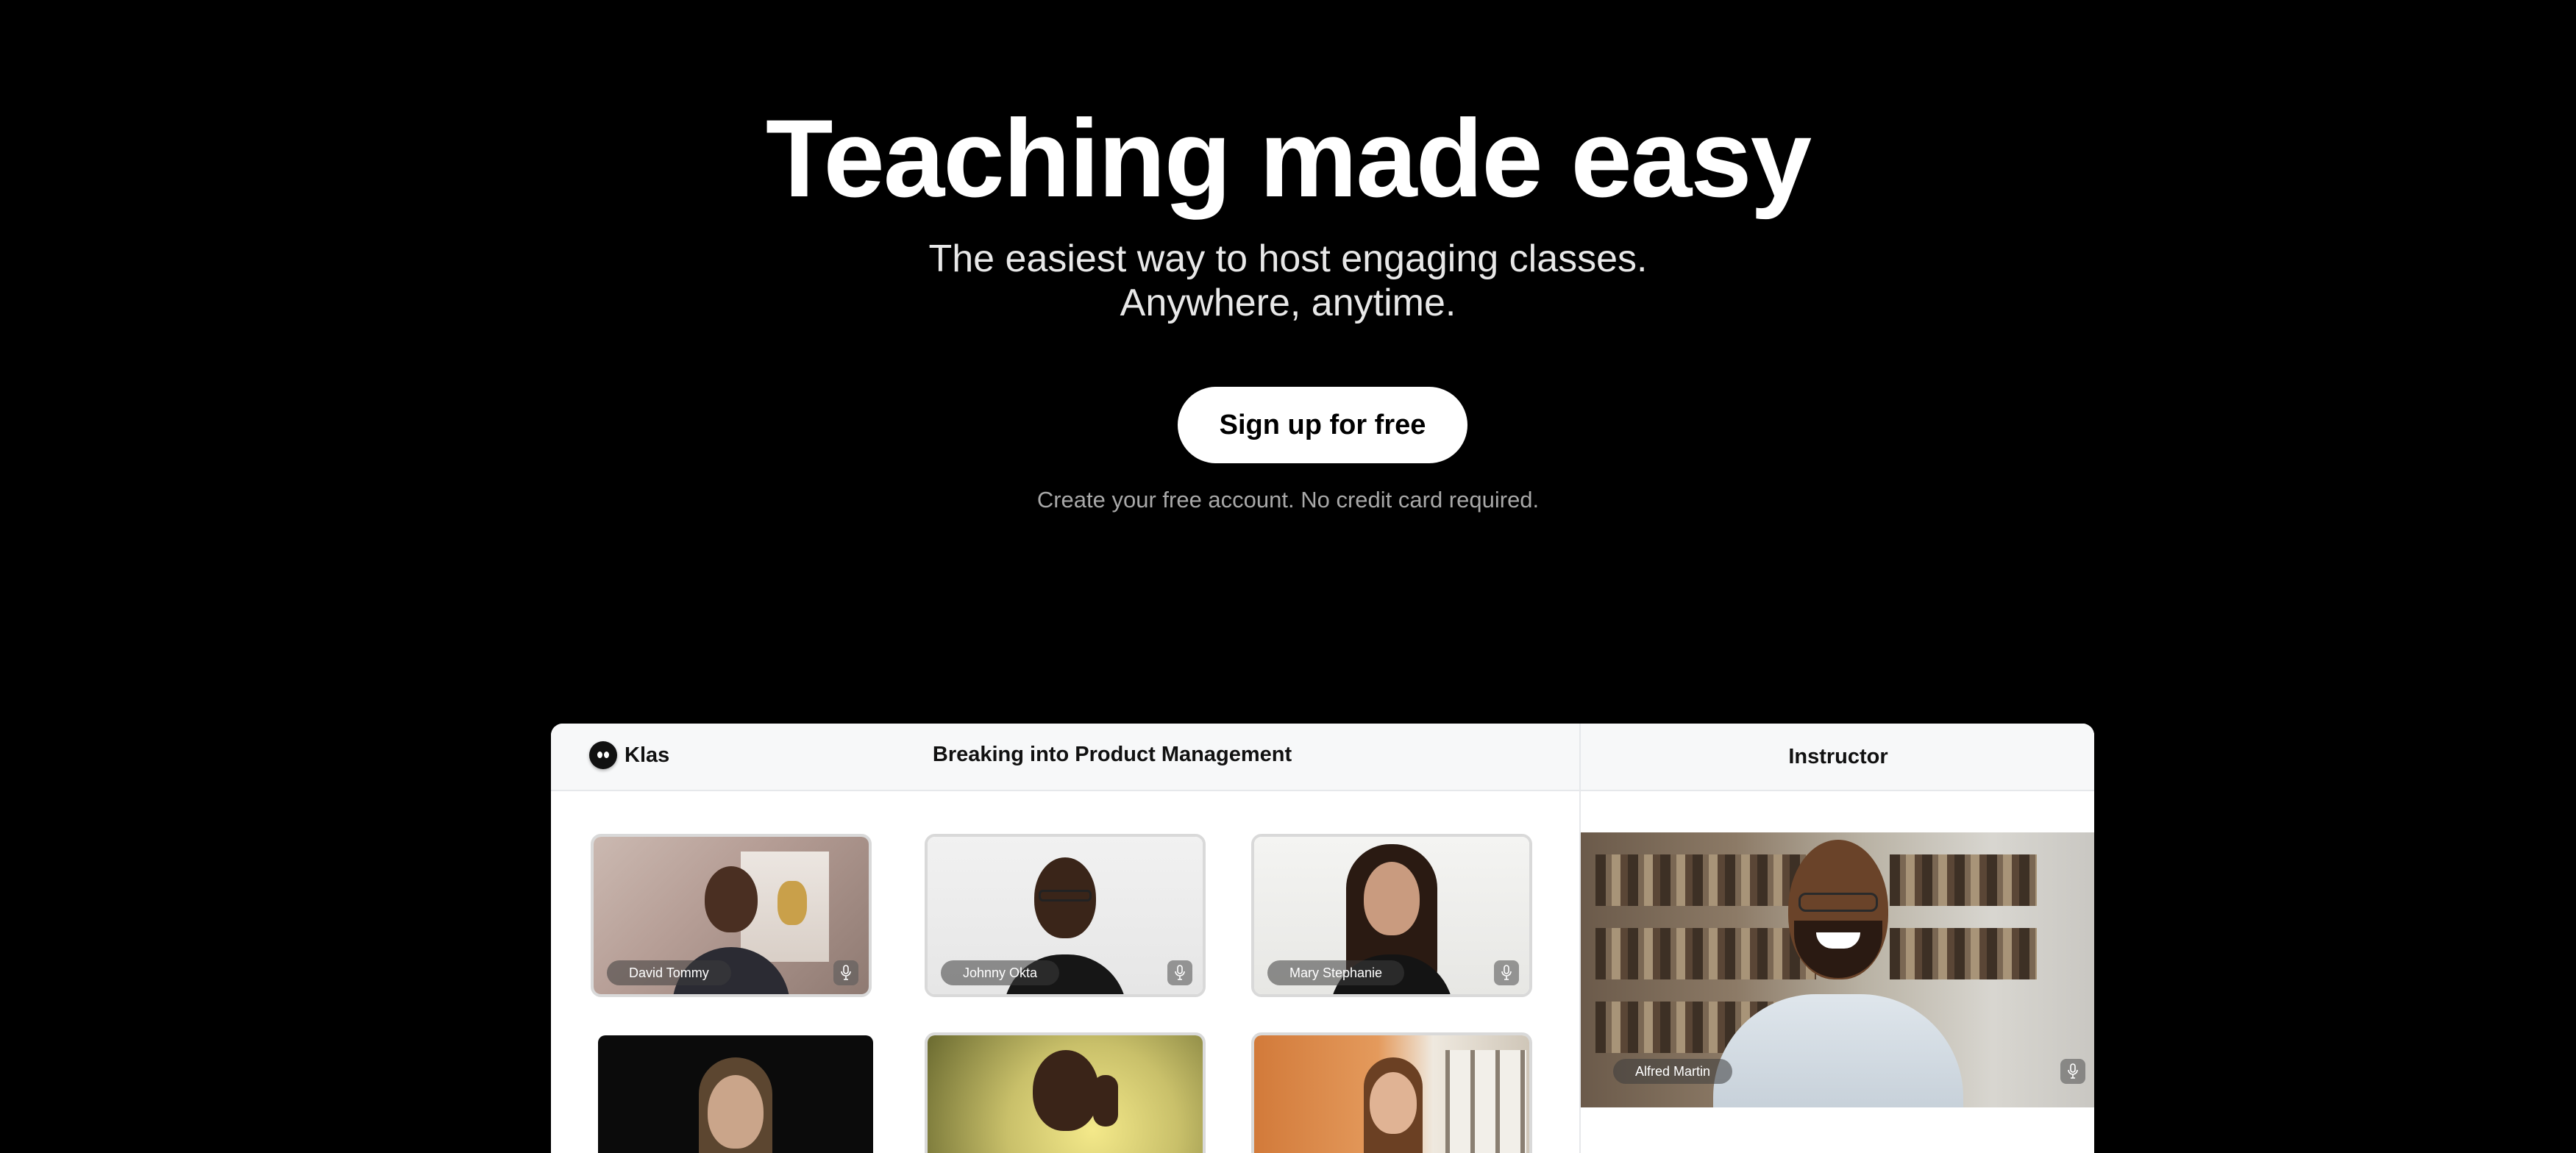 The image size is (2576, 1153). What do you see at coordinates (1336, 972) in the screenshot?
I see `participant-name: Mary Stephanie` at bounding box center [1336, 972].